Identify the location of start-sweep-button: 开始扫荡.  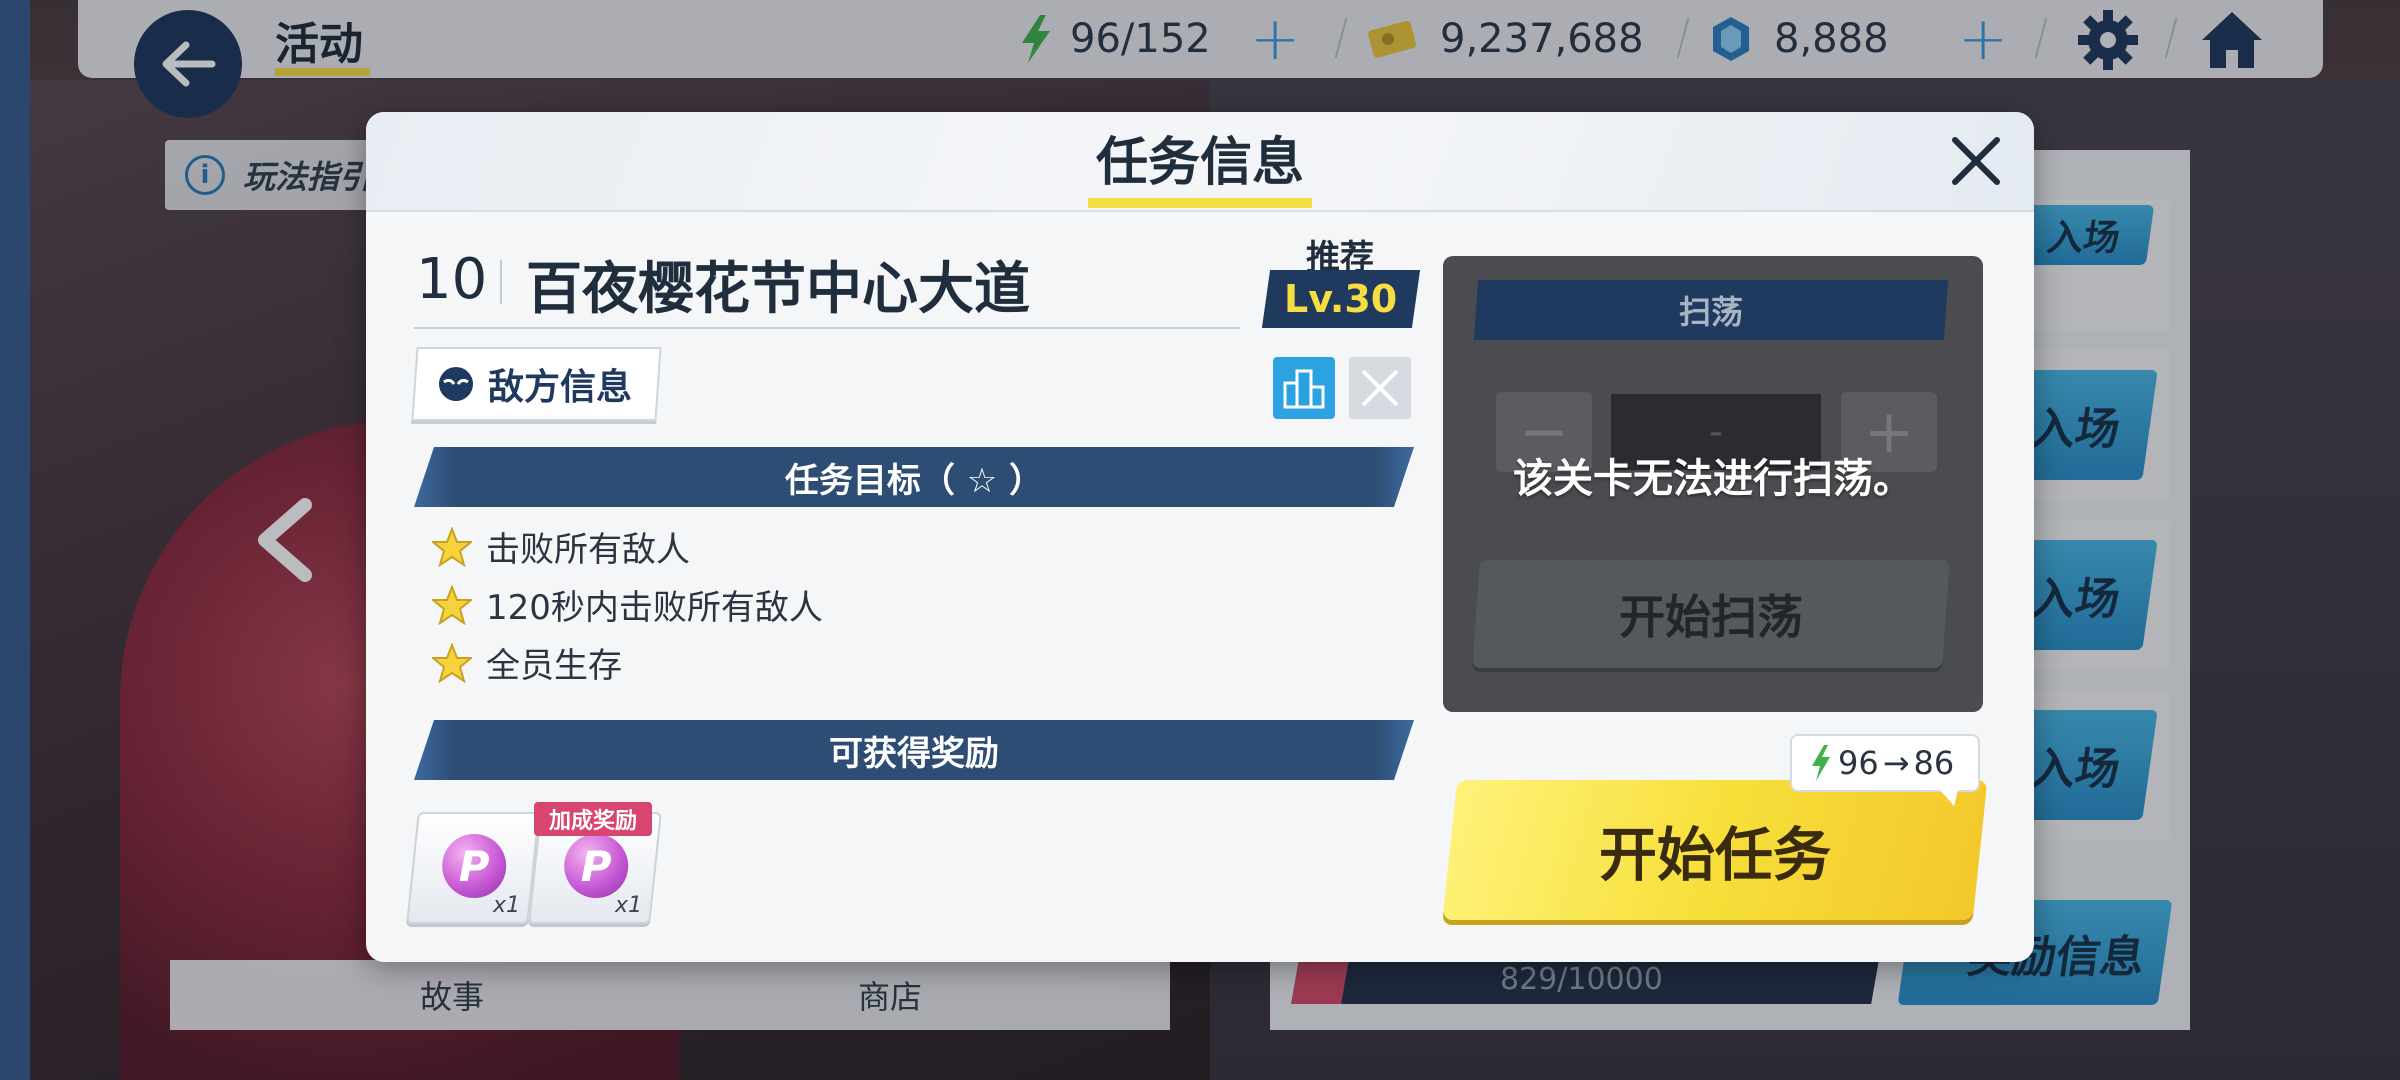
(1711, 614).